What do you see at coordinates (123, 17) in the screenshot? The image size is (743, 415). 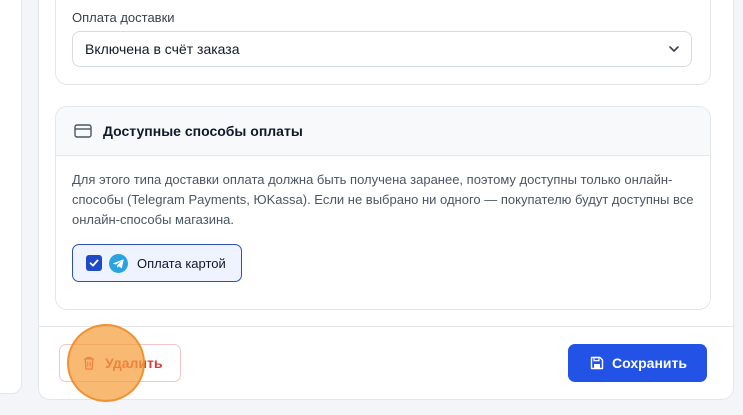 I see `delivery-payment-label: Оплата доставки` at bounding box center [123, 17].